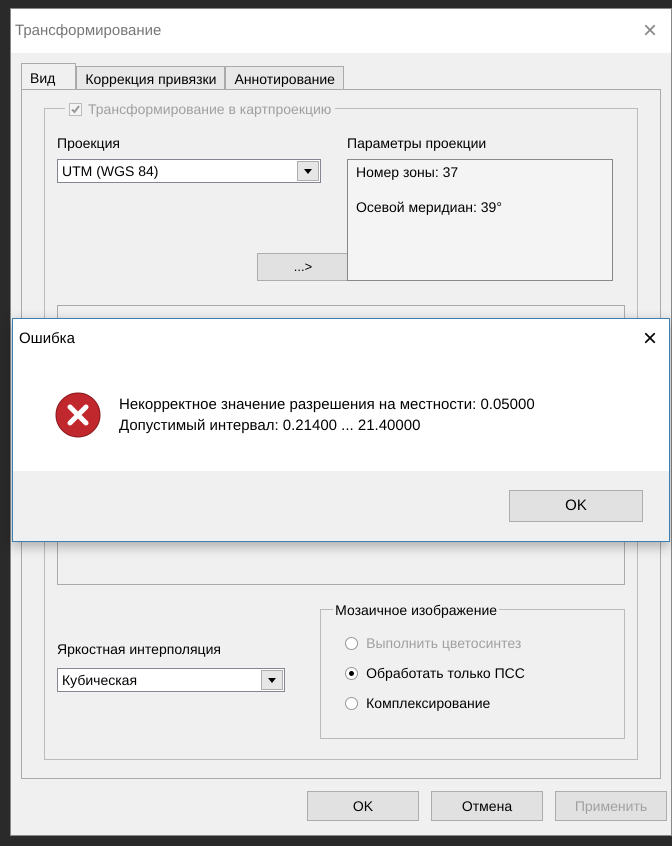 Image resolution: width=672 pixels, height=846 pixels. I want to click on tab: Коррекция привязки, so click(151, 77).